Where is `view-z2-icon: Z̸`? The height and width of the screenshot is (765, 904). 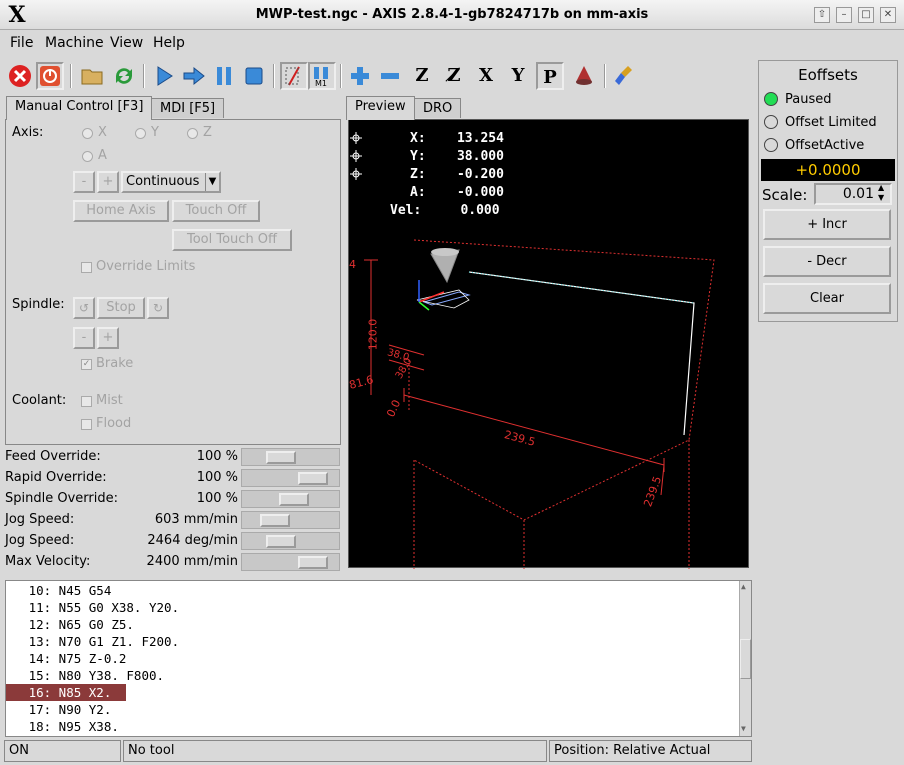
view-z2-icon: Z̸ is located at coordinates (454, 76).